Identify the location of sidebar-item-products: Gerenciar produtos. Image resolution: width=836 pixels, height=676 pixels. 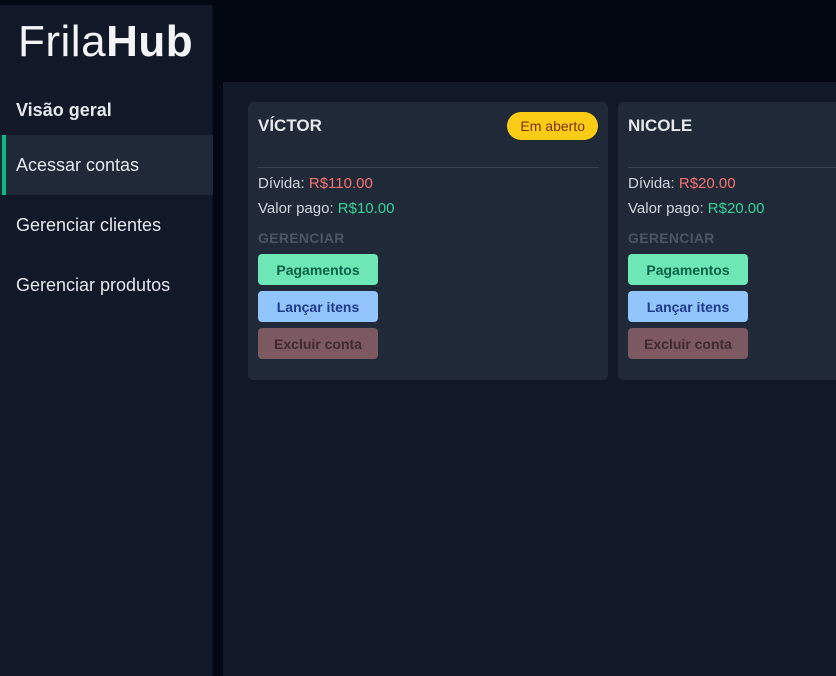
(106, 285).